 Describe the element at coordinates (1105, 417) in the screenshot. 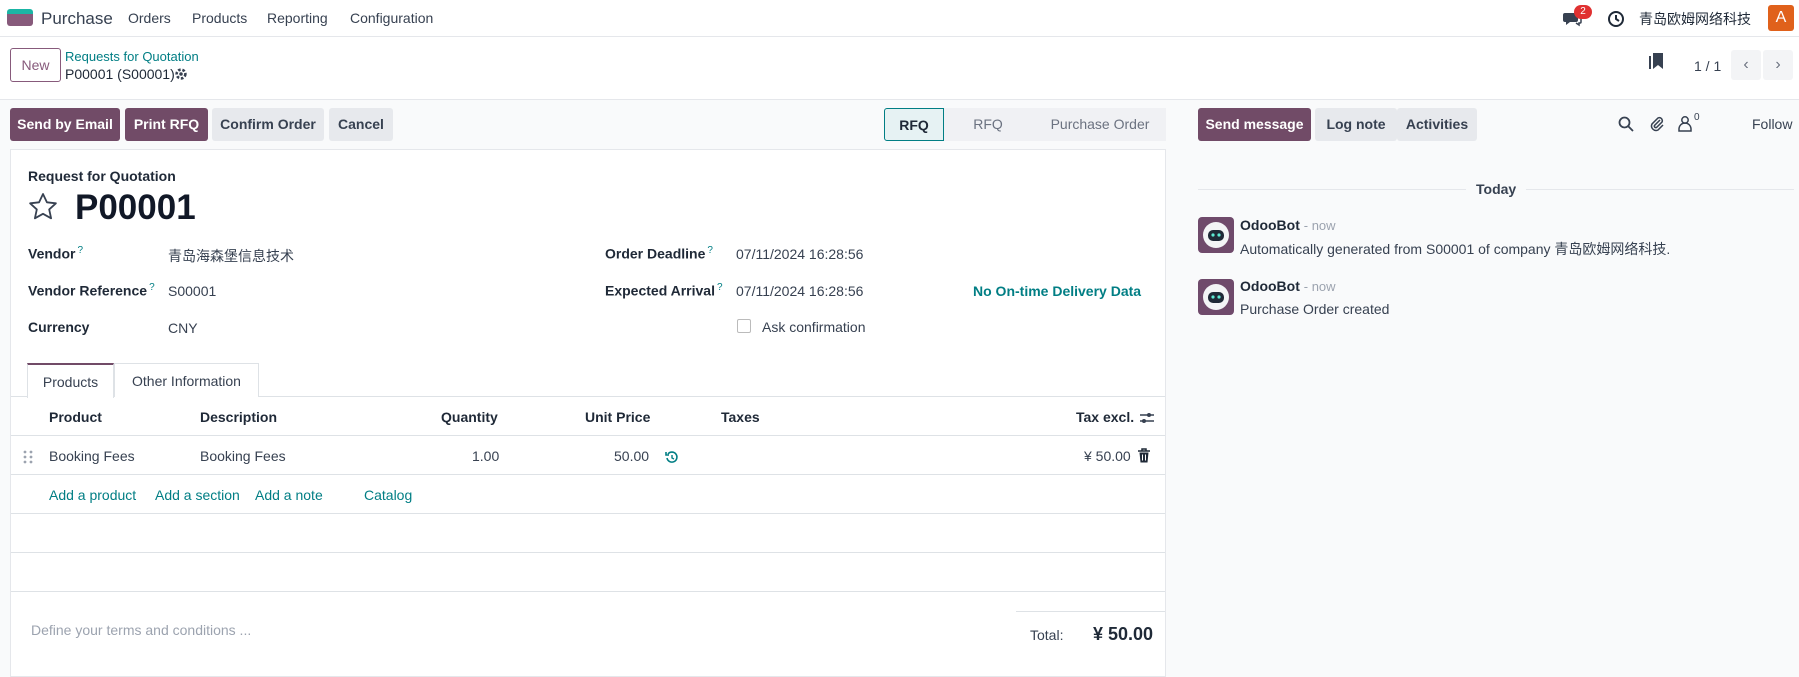

I see `column-tax-excl: Tax excl.` at that location.